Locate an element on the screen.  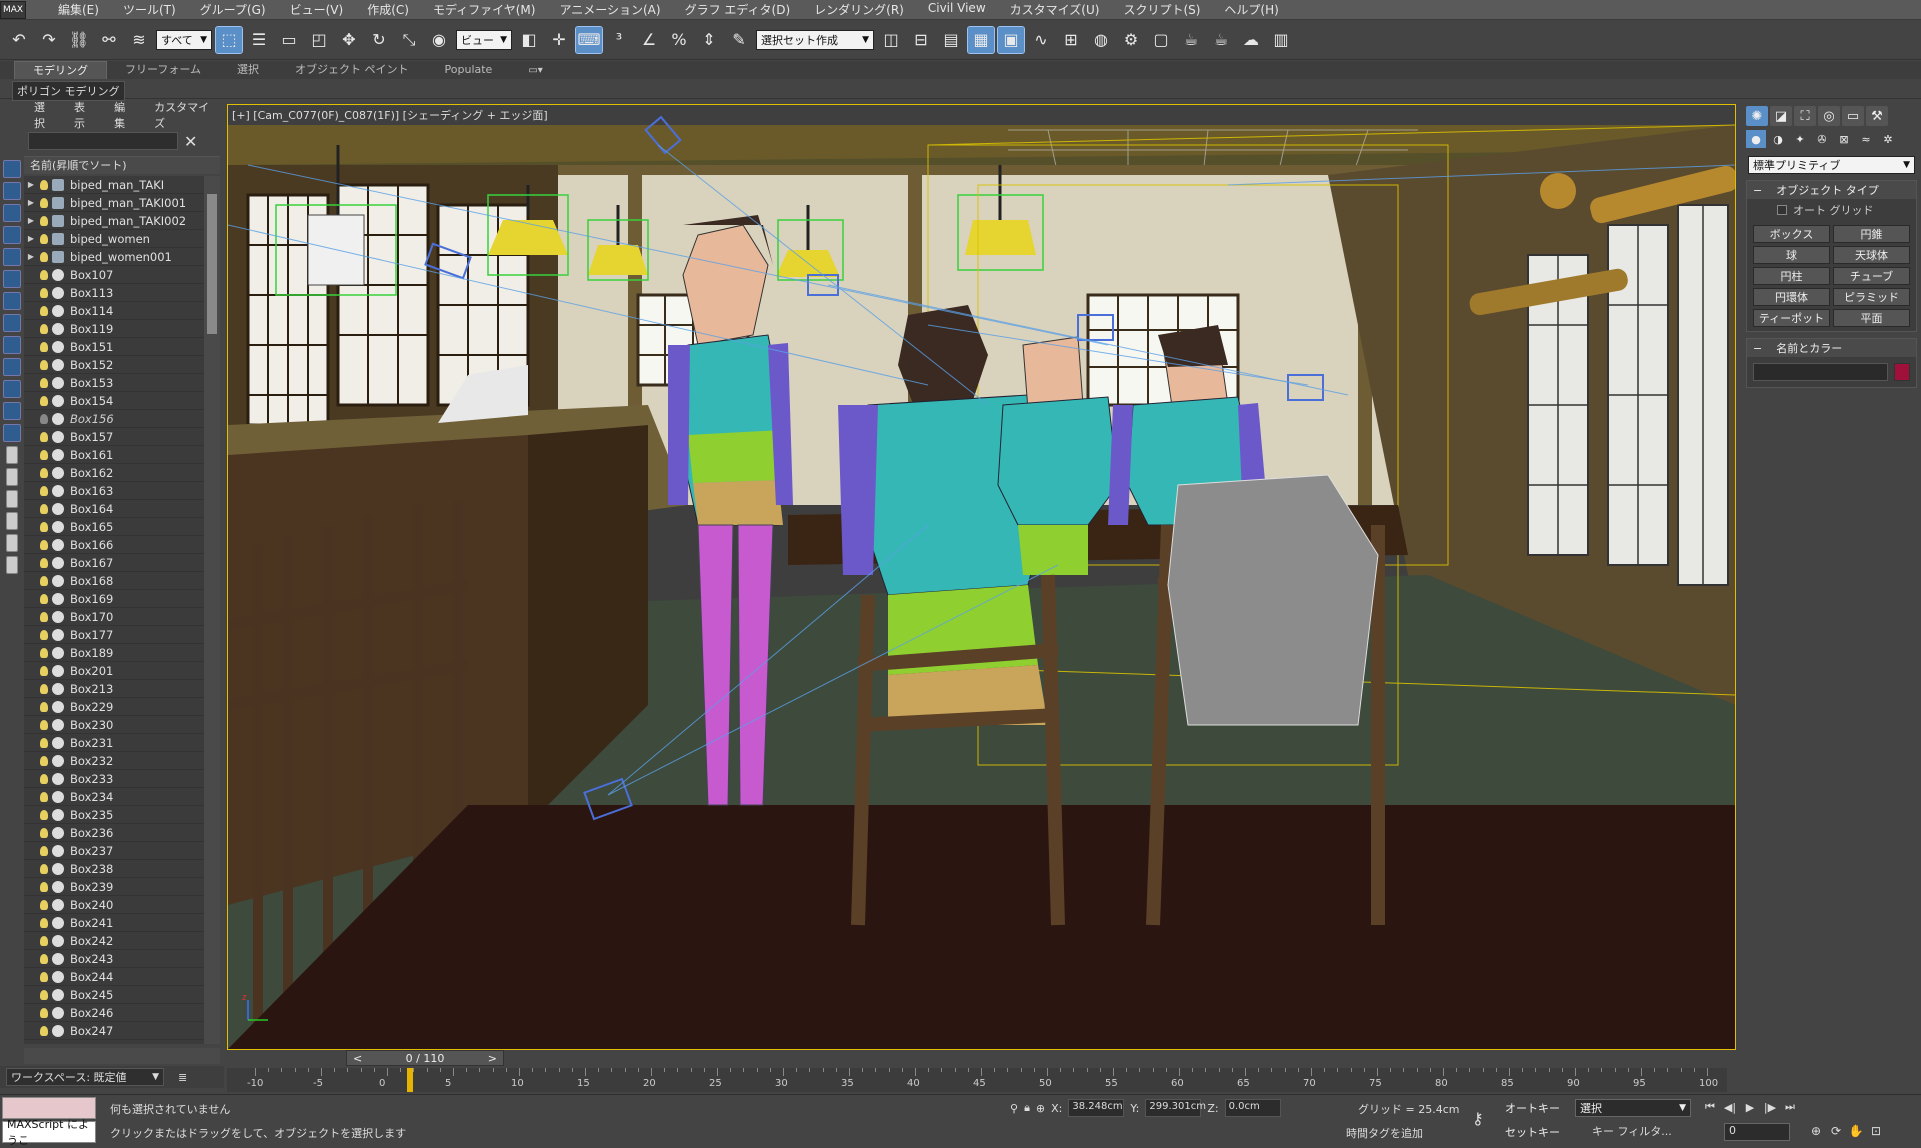
primitive-button-5: チューブ is located at coordinates (1871, 276).